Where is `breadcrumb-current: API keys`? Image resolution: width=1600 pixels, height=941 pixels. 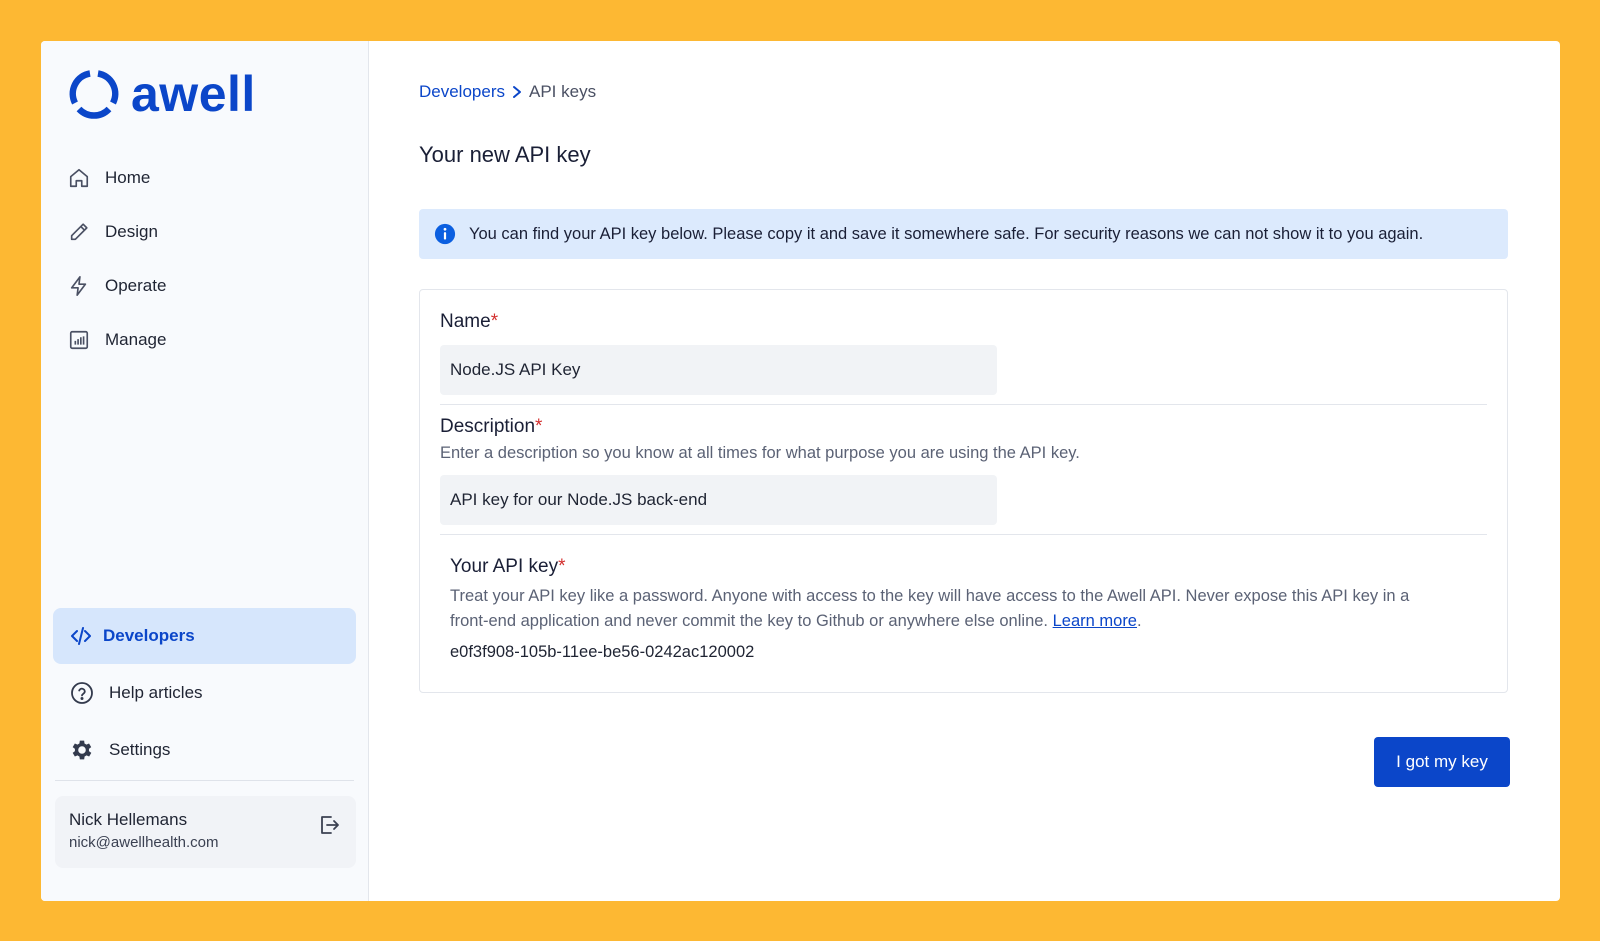 breadcrumb-current: API keys is located at coordinates (563, 91).